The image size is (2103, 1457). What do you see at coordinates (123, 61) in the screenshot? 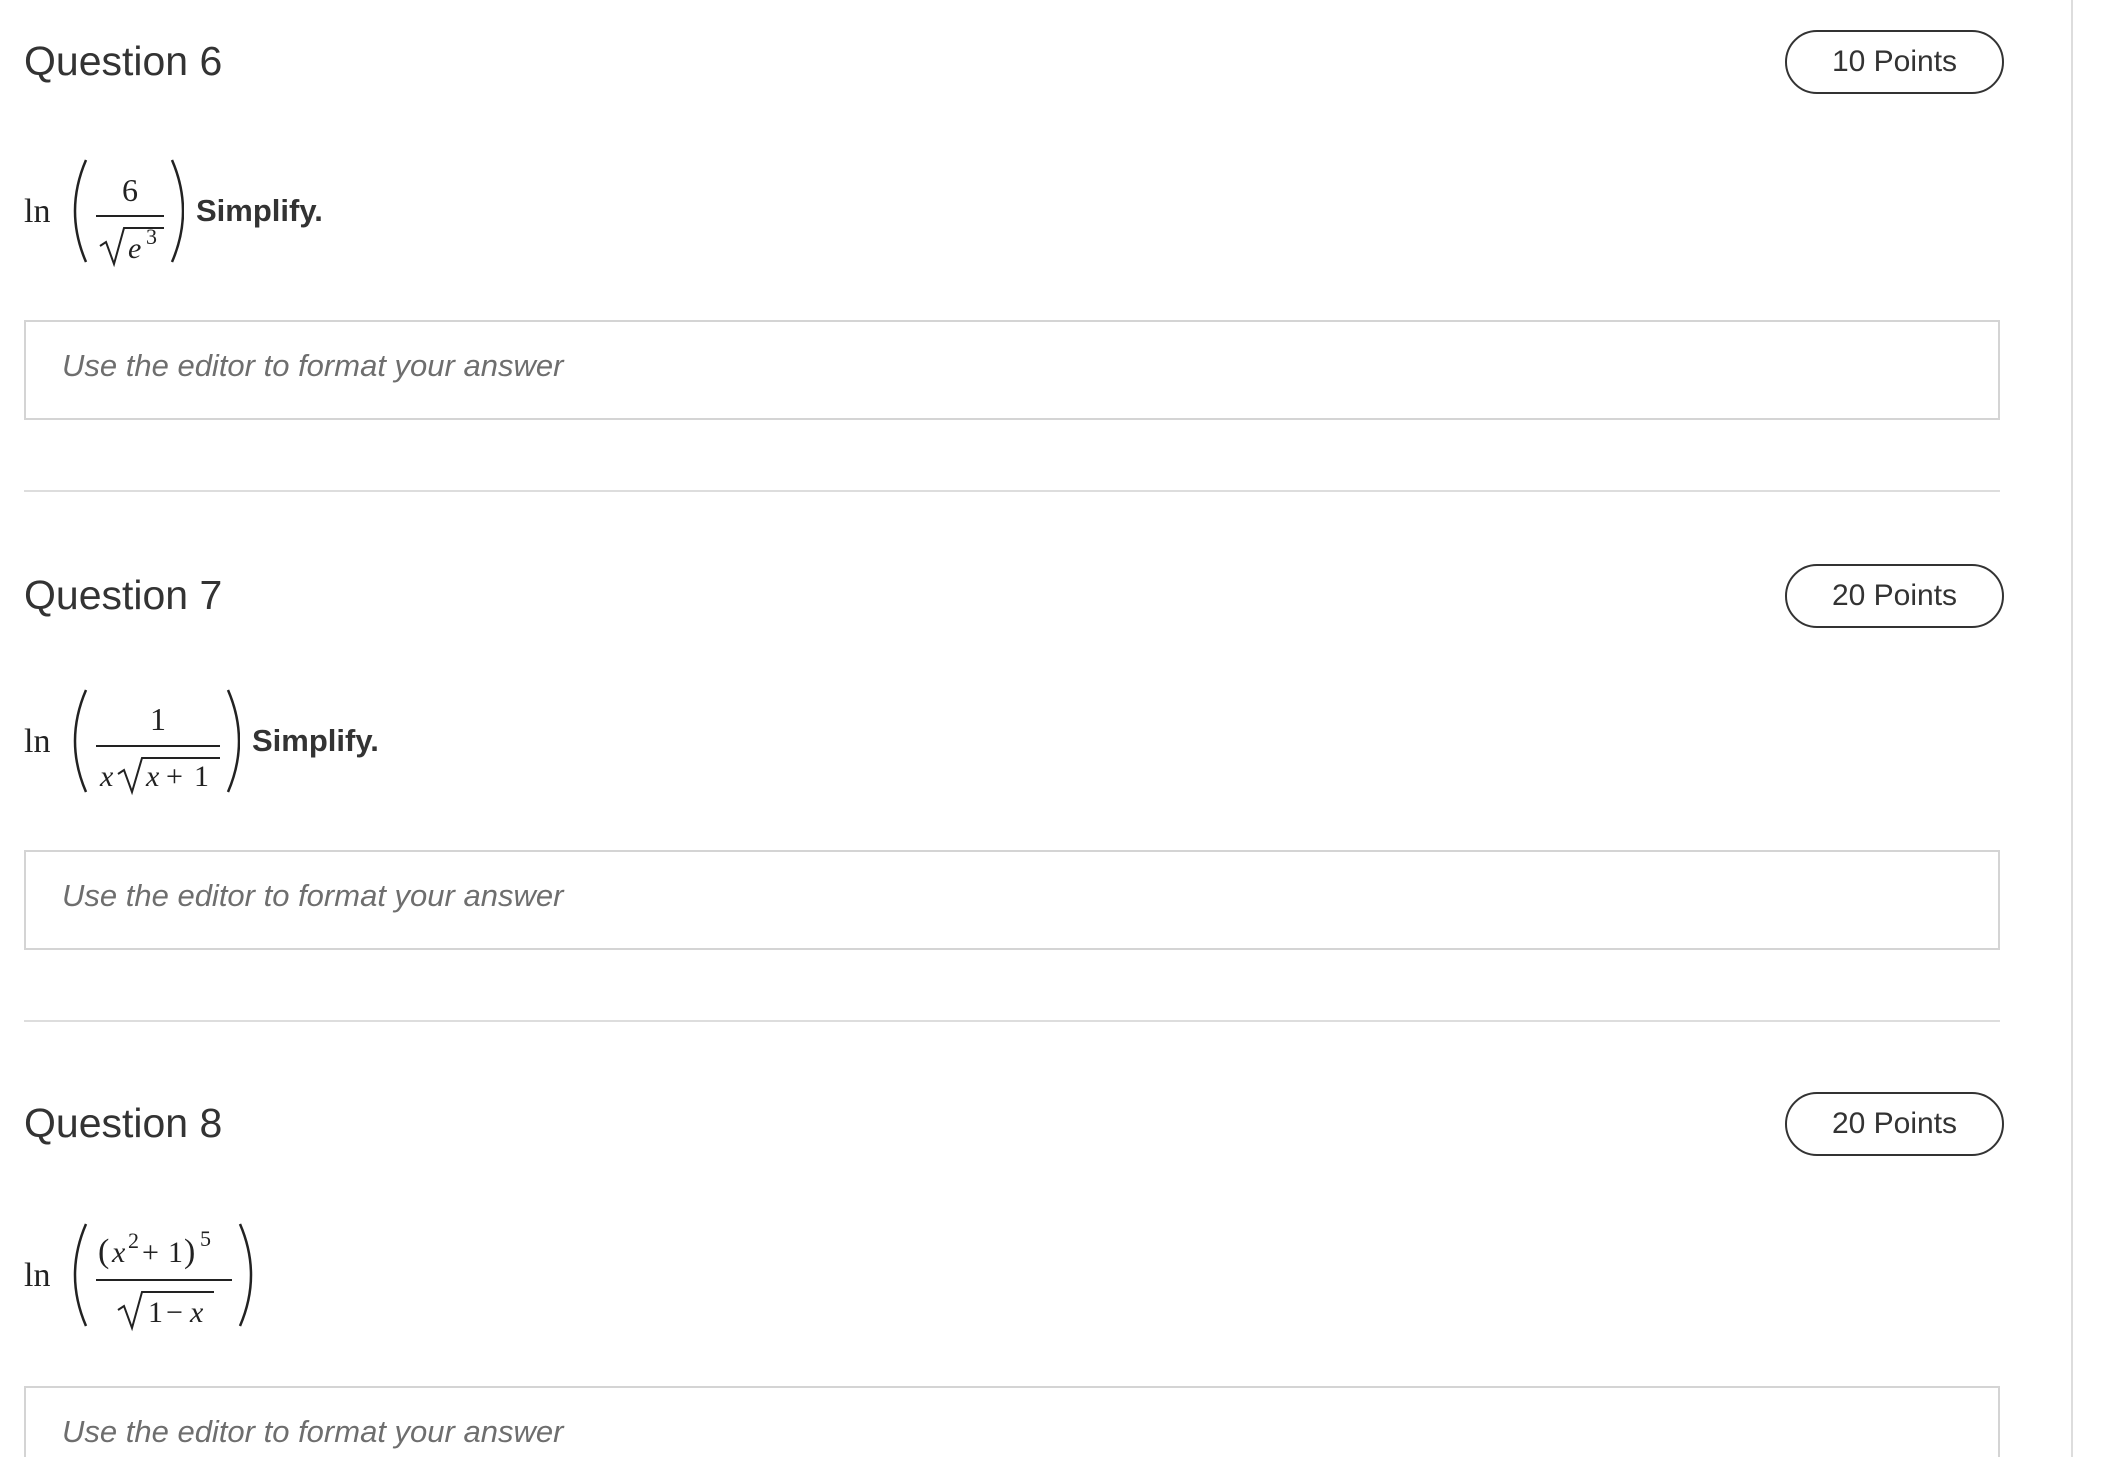
I see `question-title: Question 6` at bounding box center [123, 61].